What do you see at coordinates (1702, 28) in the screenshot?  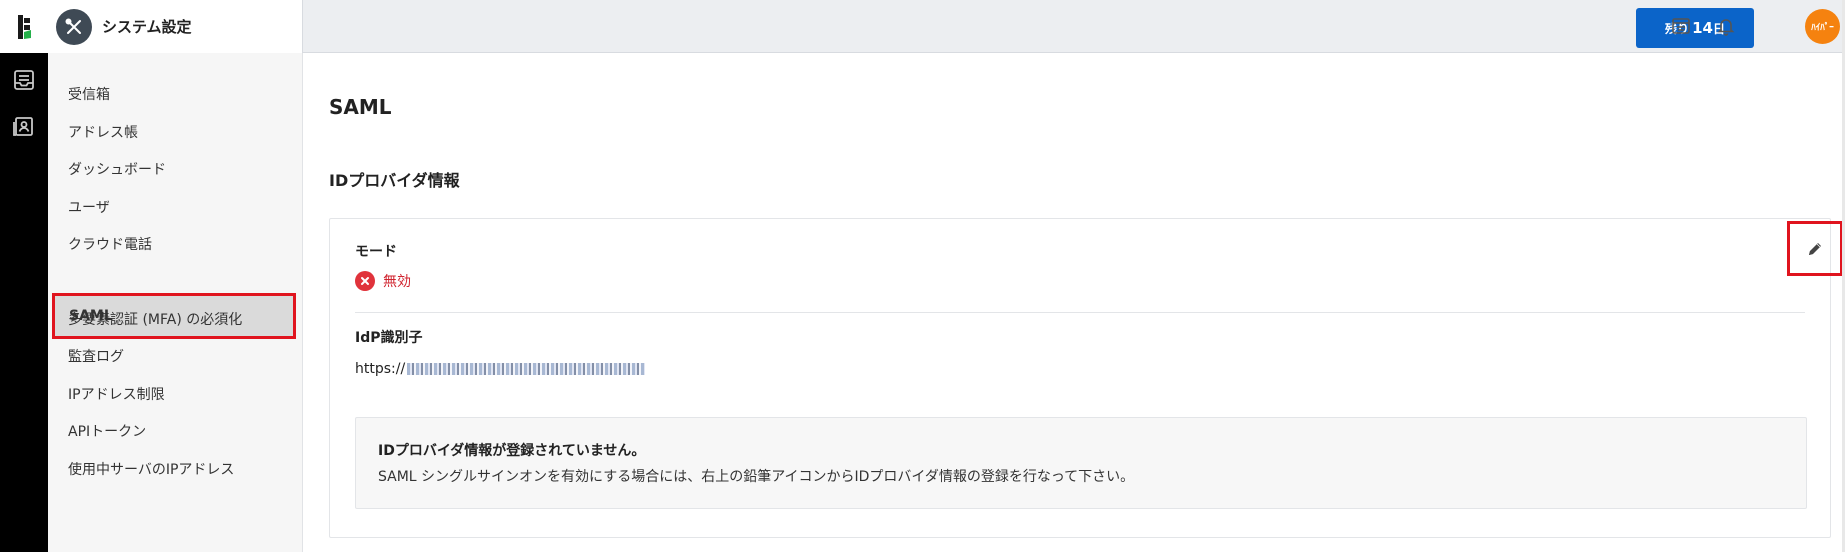 I see `trial-days: 14` at bounding box center [1702, 28].